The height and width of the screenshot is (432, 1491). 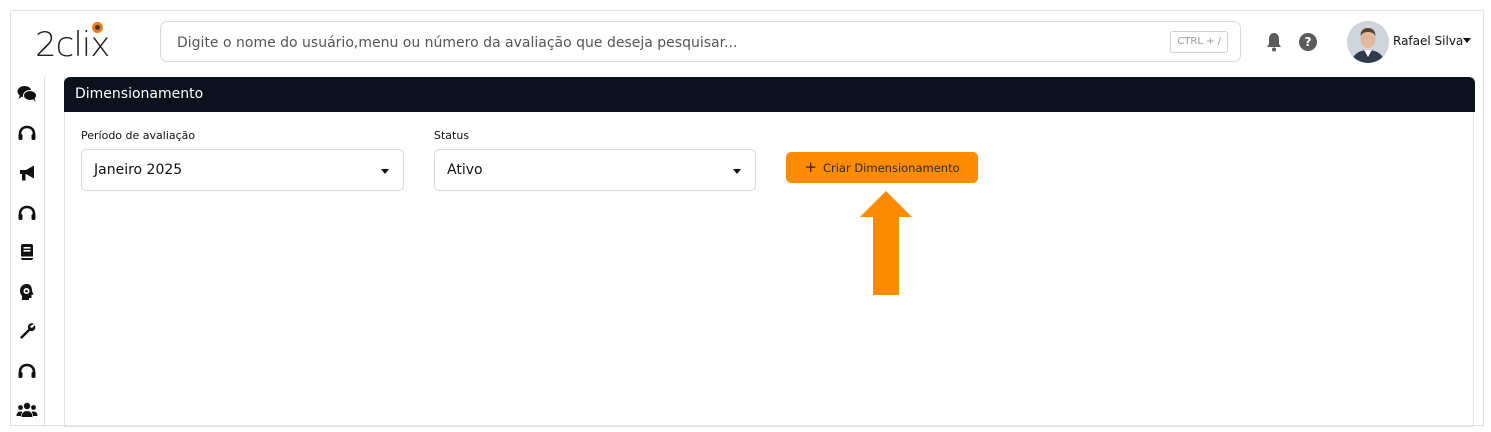 I want to click on period-select: Janeiro 2025, so click(x=242, y=170).